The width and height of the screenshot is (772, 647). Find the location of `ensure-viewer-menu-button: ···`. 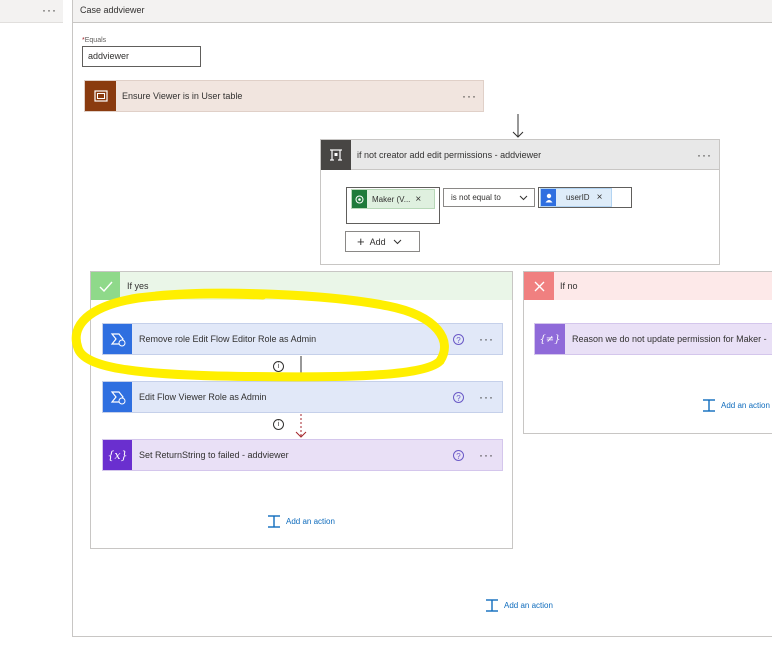

ensure-viewer-menu-button: ··· is located at coordinates (469, 96).